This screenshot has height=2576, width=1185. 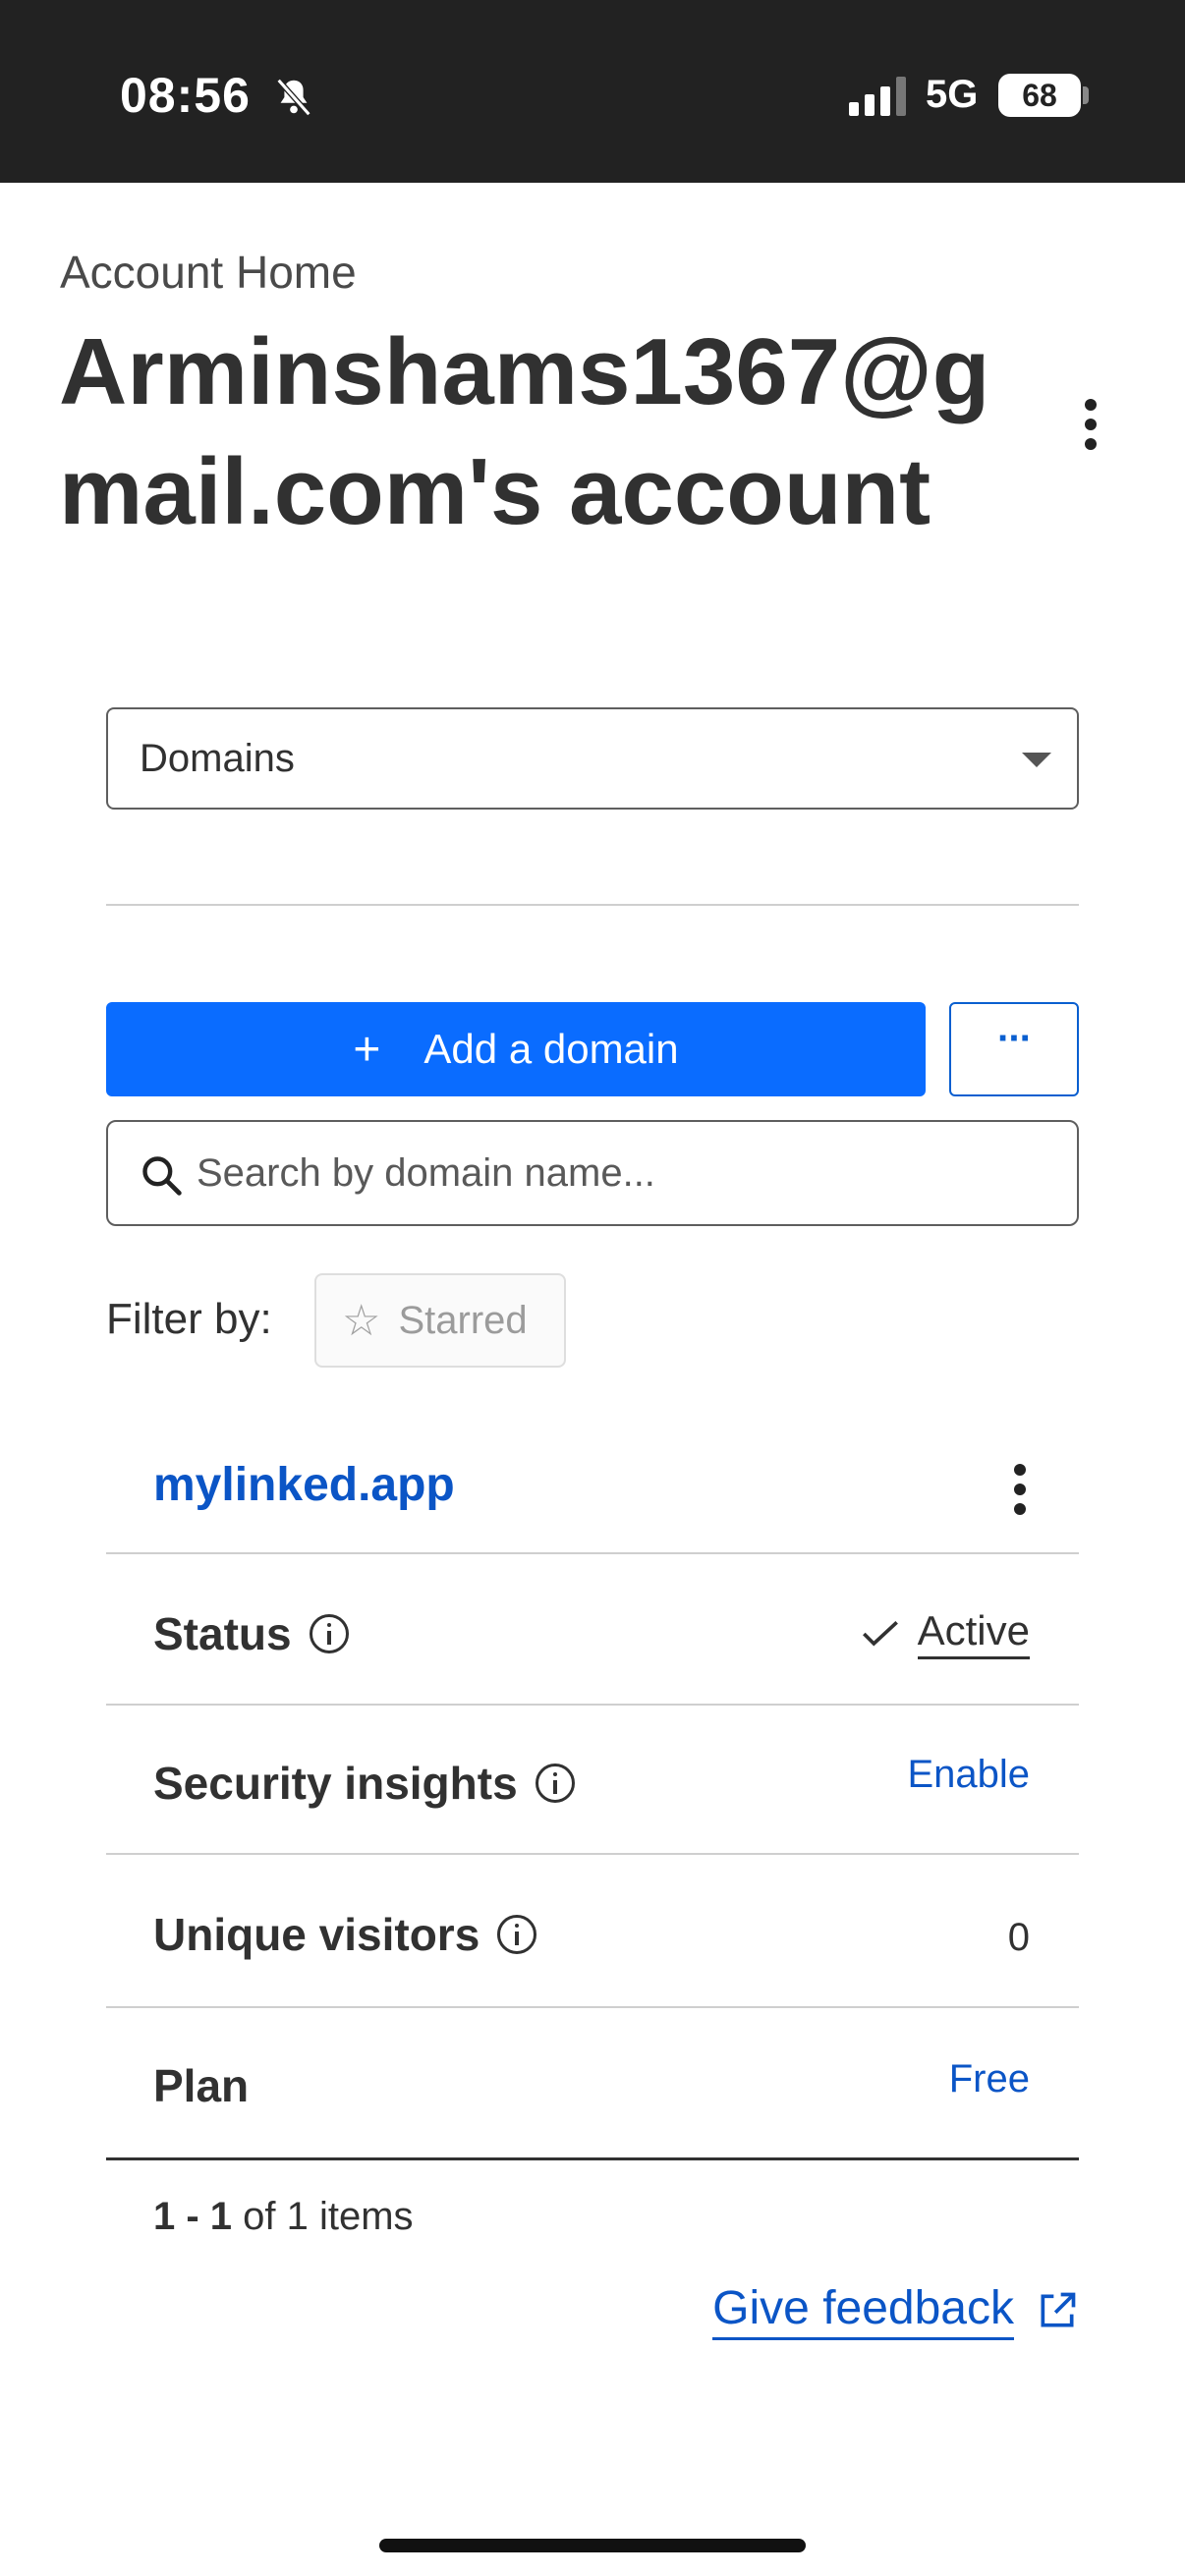 What do you see at coordinates (209, 272) in the screenshot?
I see `breadcrumb: Account Home` at bounding box center [209, 272].